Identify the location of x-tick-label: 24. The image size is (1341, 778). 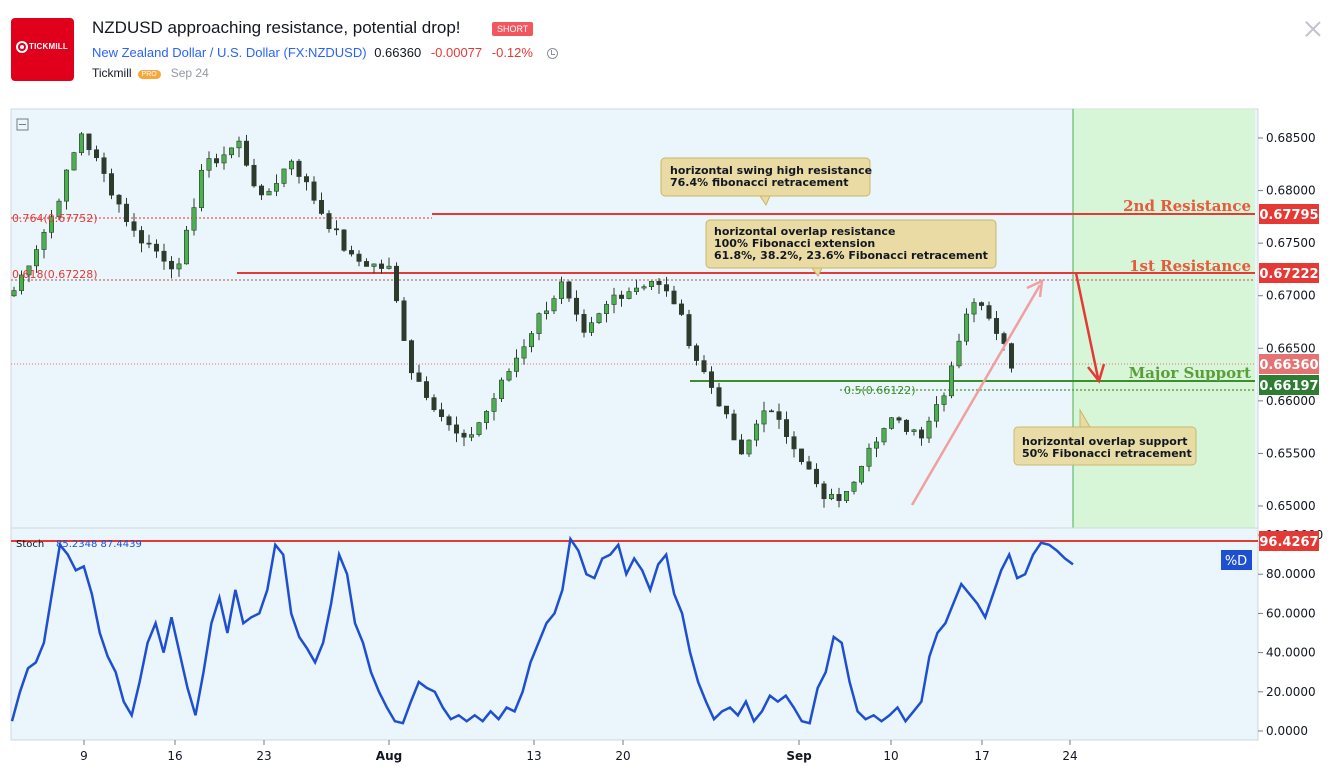
(1069, 756).